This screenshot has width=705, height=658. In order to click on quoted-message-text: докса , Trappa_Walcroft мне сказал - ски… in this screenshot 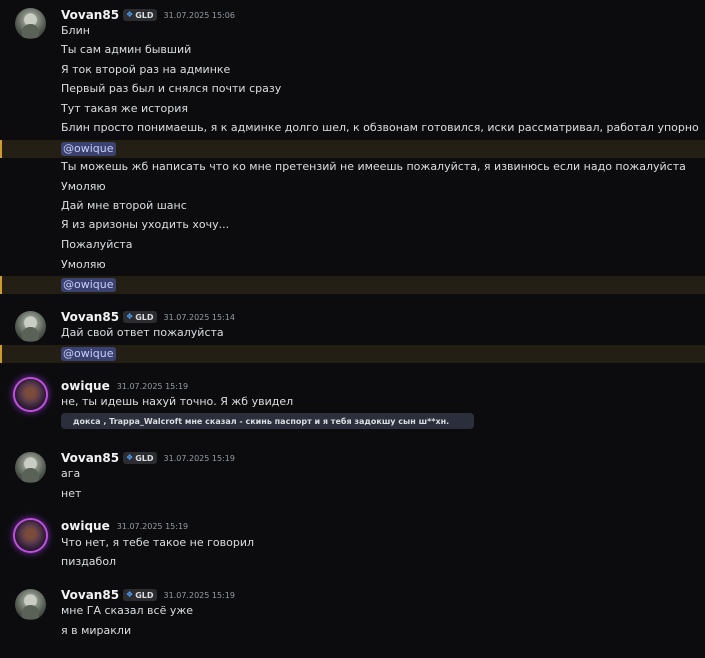, I will do `click(261, 421)`.